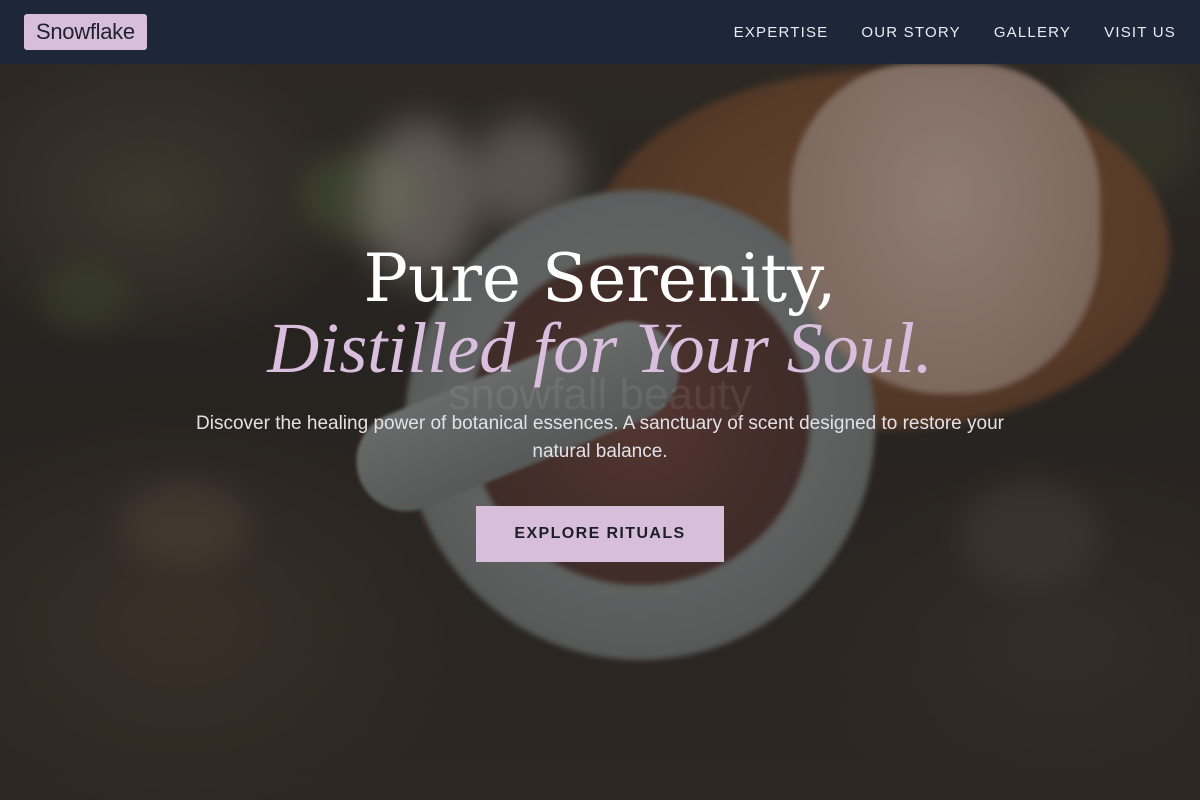  What do you see at coordinates (600, 534) in the screenshot?
I see `explore-rituals-button: EXPLORE RITUALS` at bounding box center [600, 534].